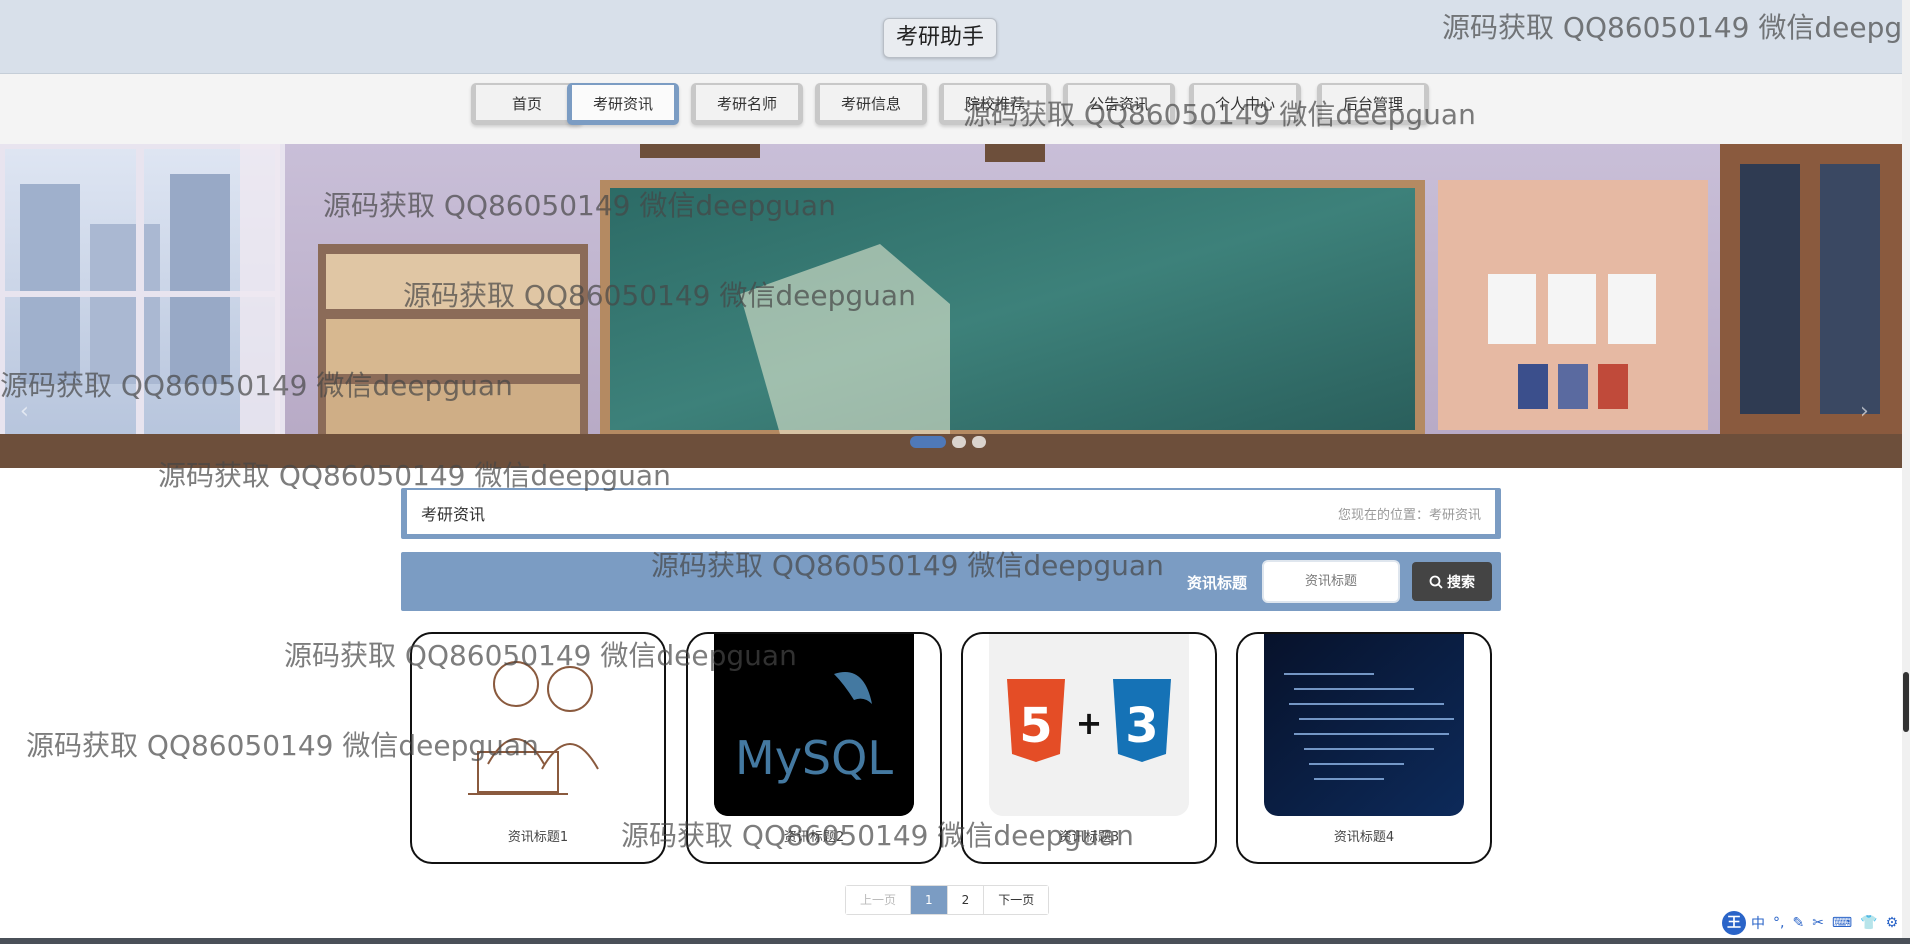  I want to click on news-card: MySQL 资讯标题2, so click(814, 748).